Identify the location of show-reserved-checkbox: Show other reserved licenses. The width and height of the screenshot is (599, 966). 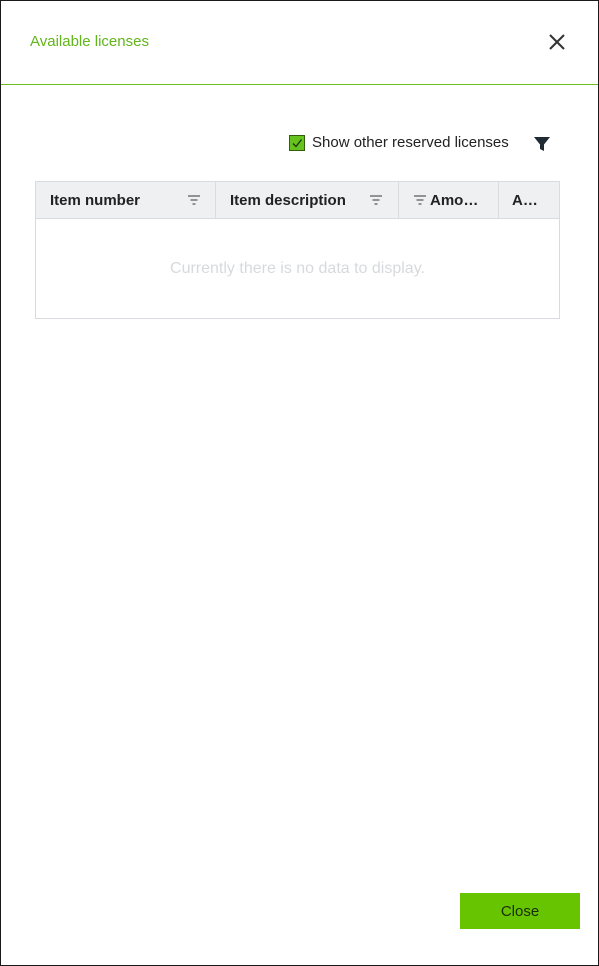
(399, 142).